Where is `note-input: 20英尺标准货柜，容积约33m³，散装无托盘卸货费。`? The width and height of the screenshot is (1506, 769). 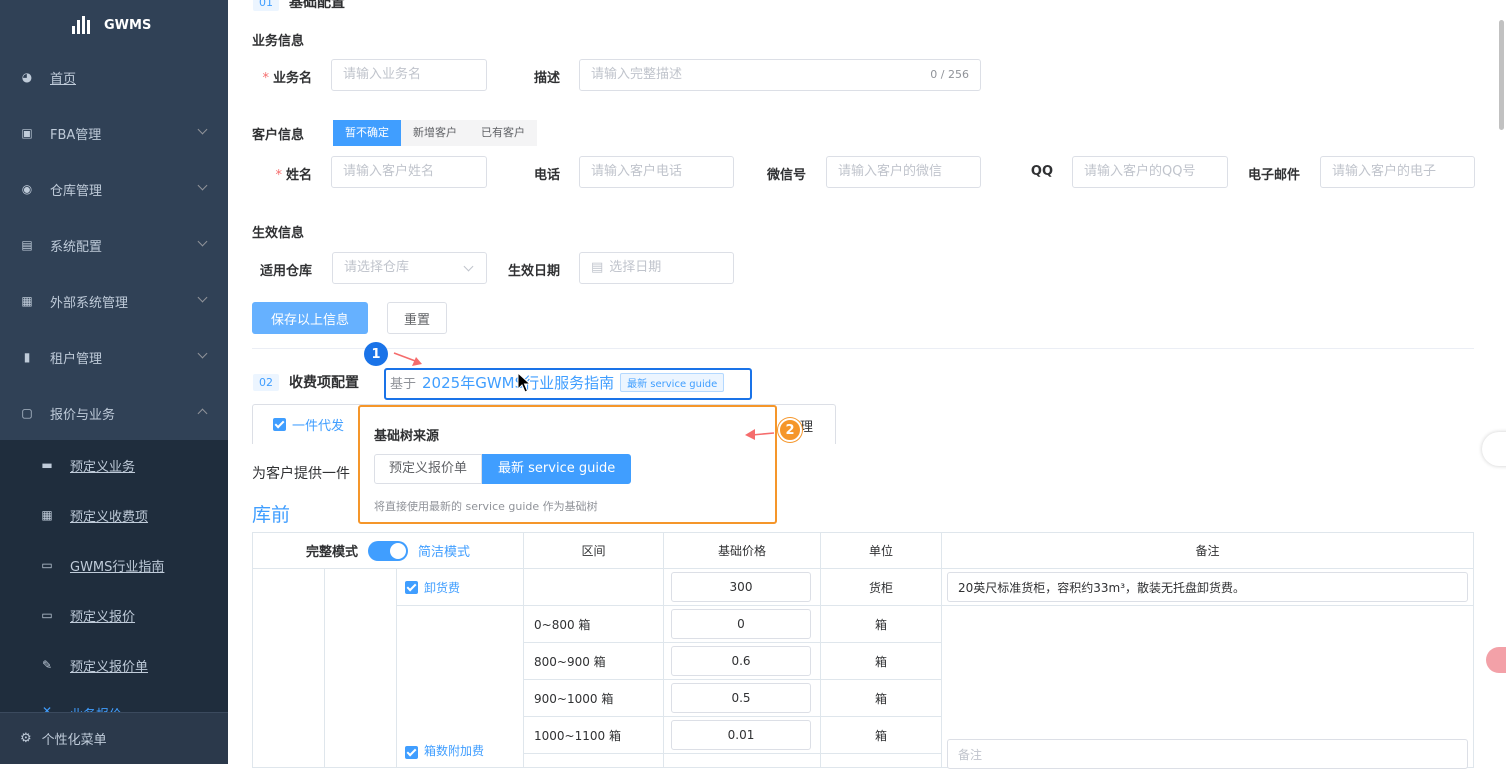 note-input: 20英尺标准货柜，容积约33m³，散装无托盘卸货费。 is located at coordinates (1207, 587).